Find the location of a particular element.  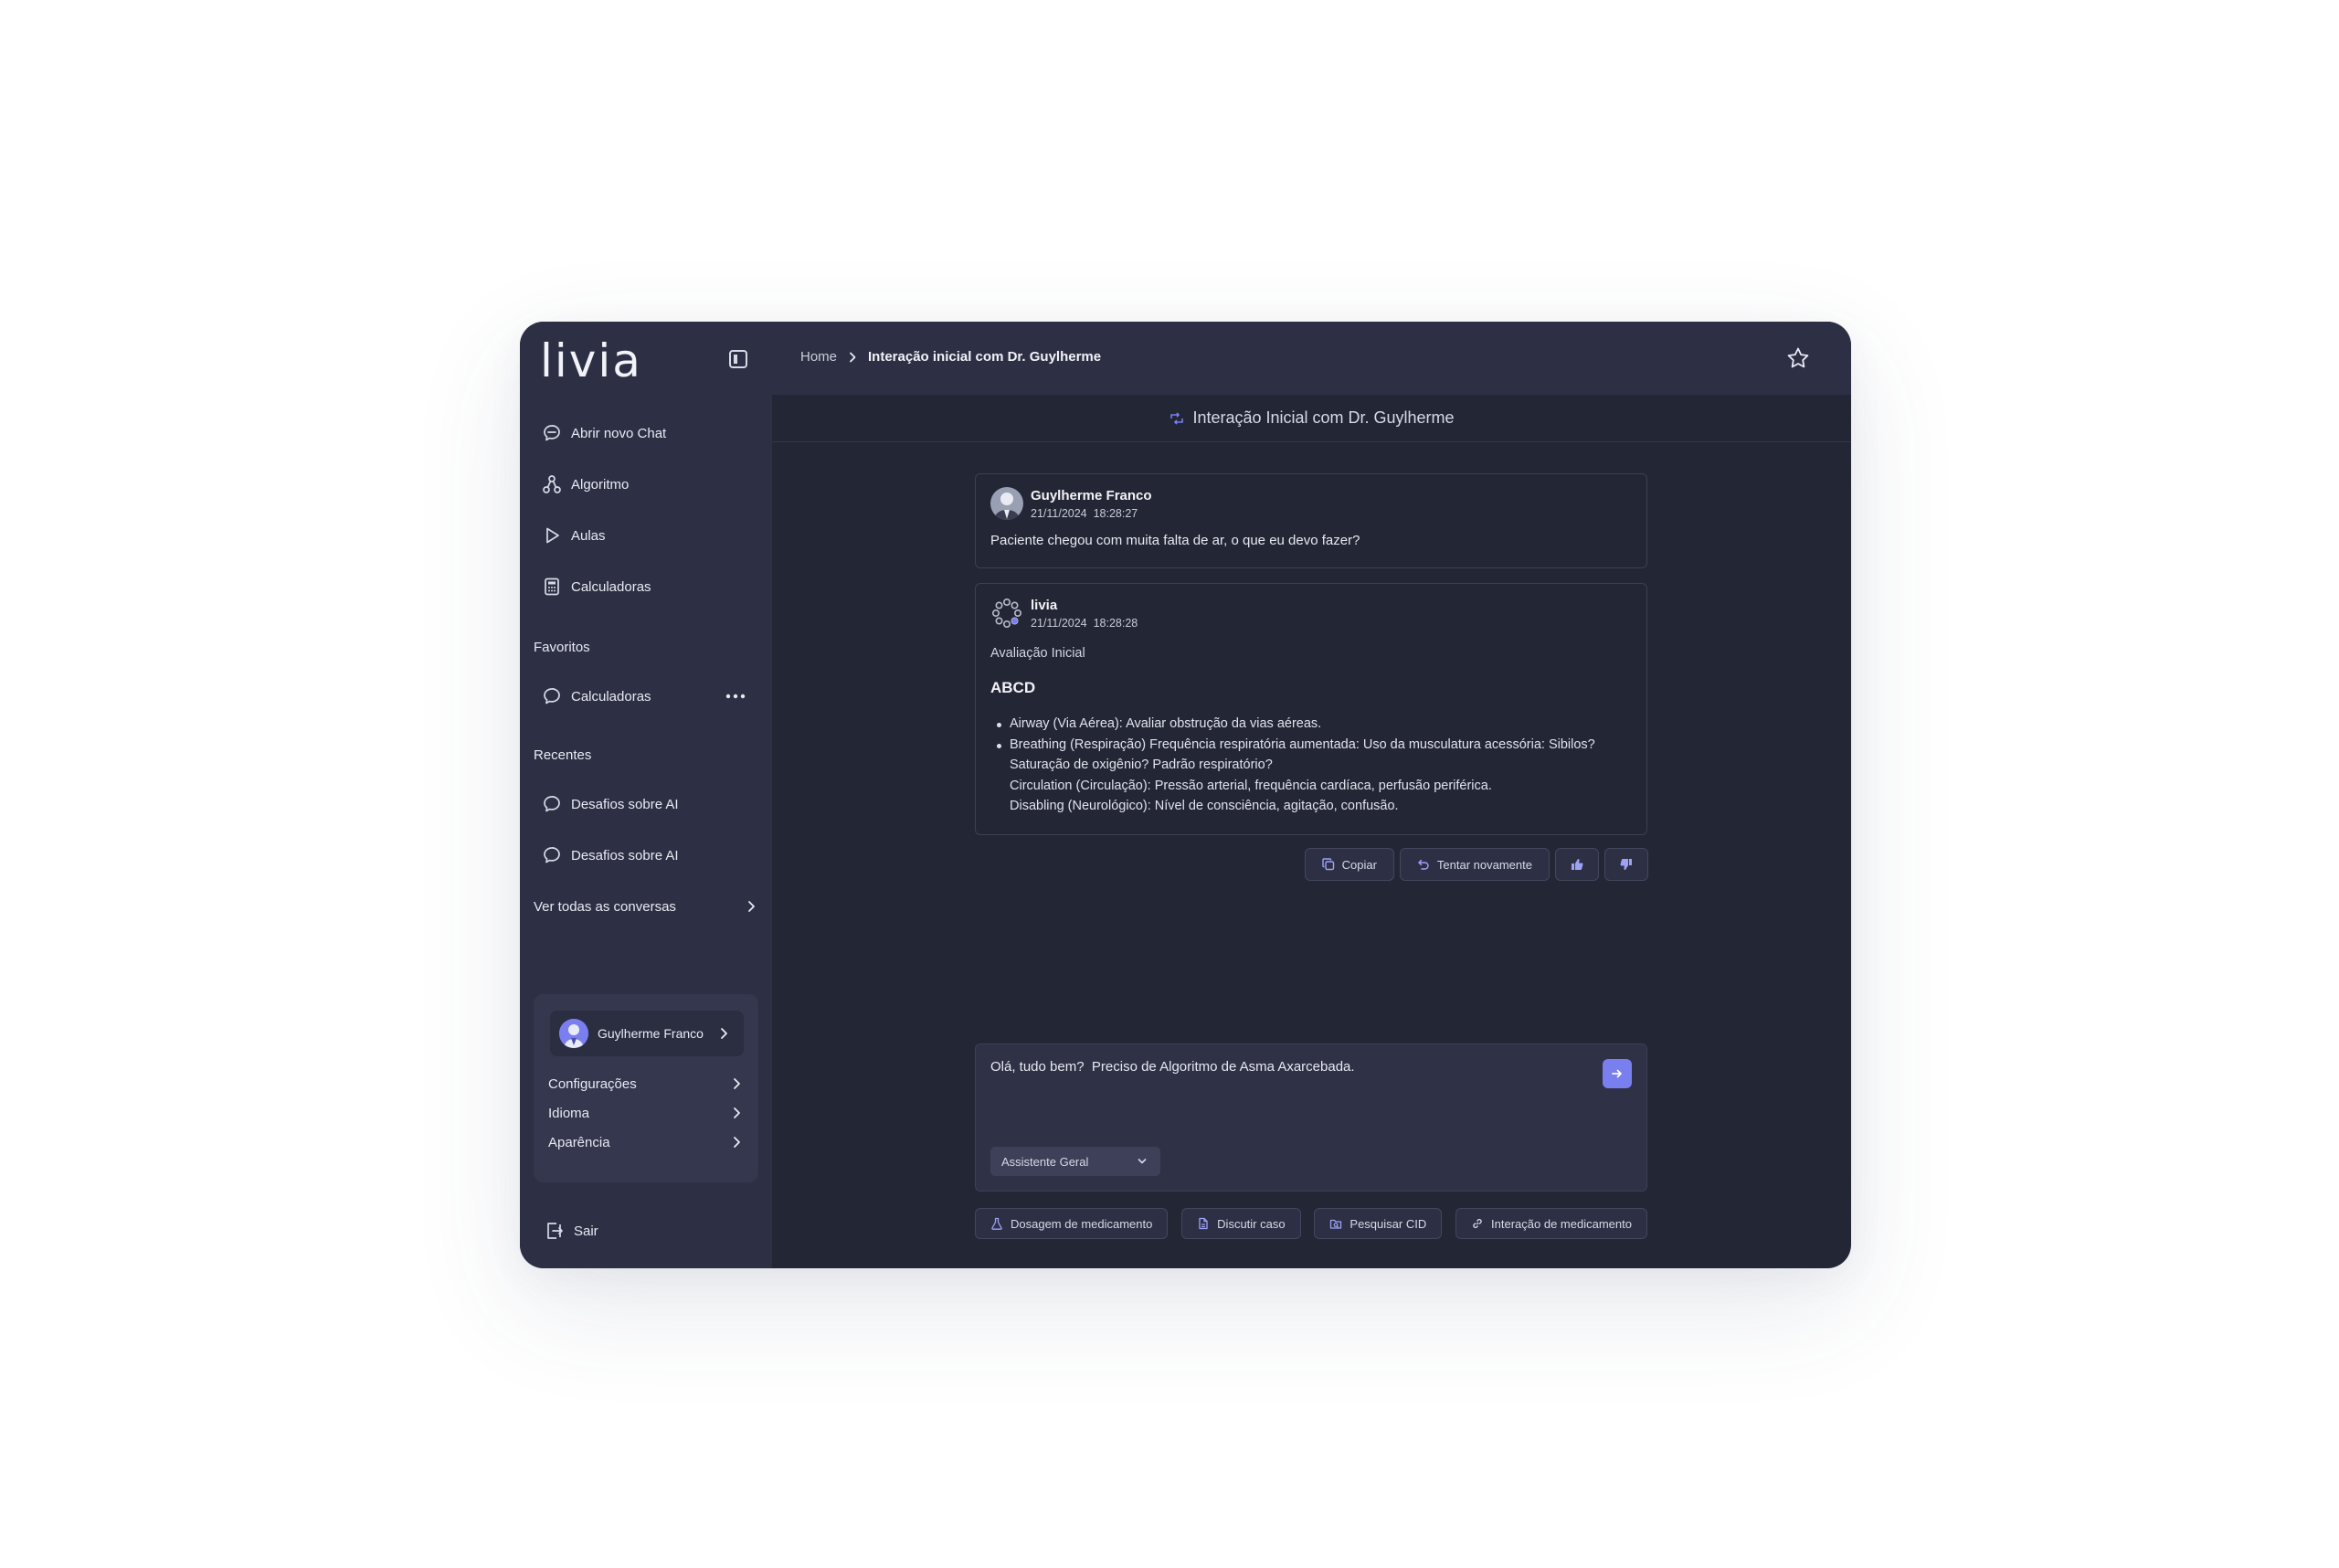

arrow-right-icon is located at coordinates (1618, 1074).